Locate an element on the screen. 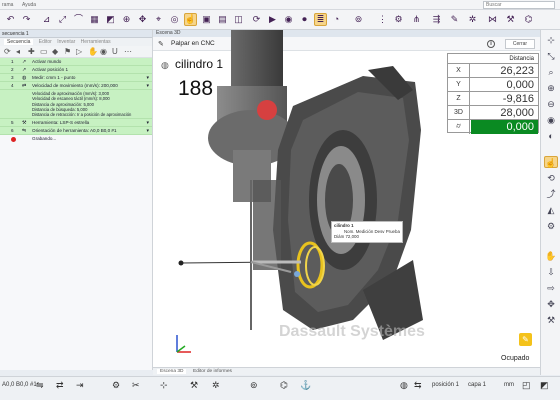  tab-editor-informes: Editor de informes is located at coordinates (212, 371).